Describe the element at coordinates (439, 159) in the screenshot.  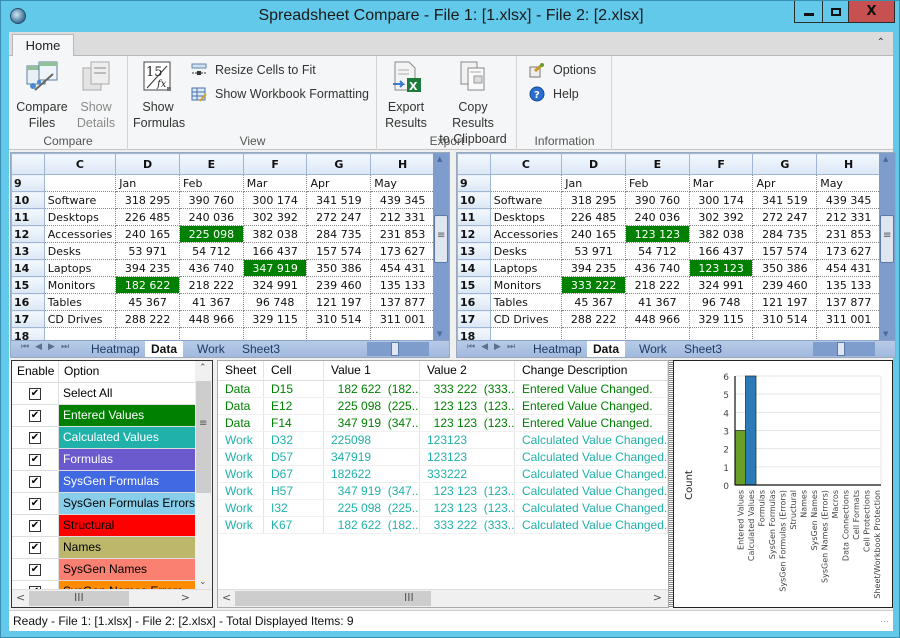
I see `scroll-up-icon: ▲` at that location.